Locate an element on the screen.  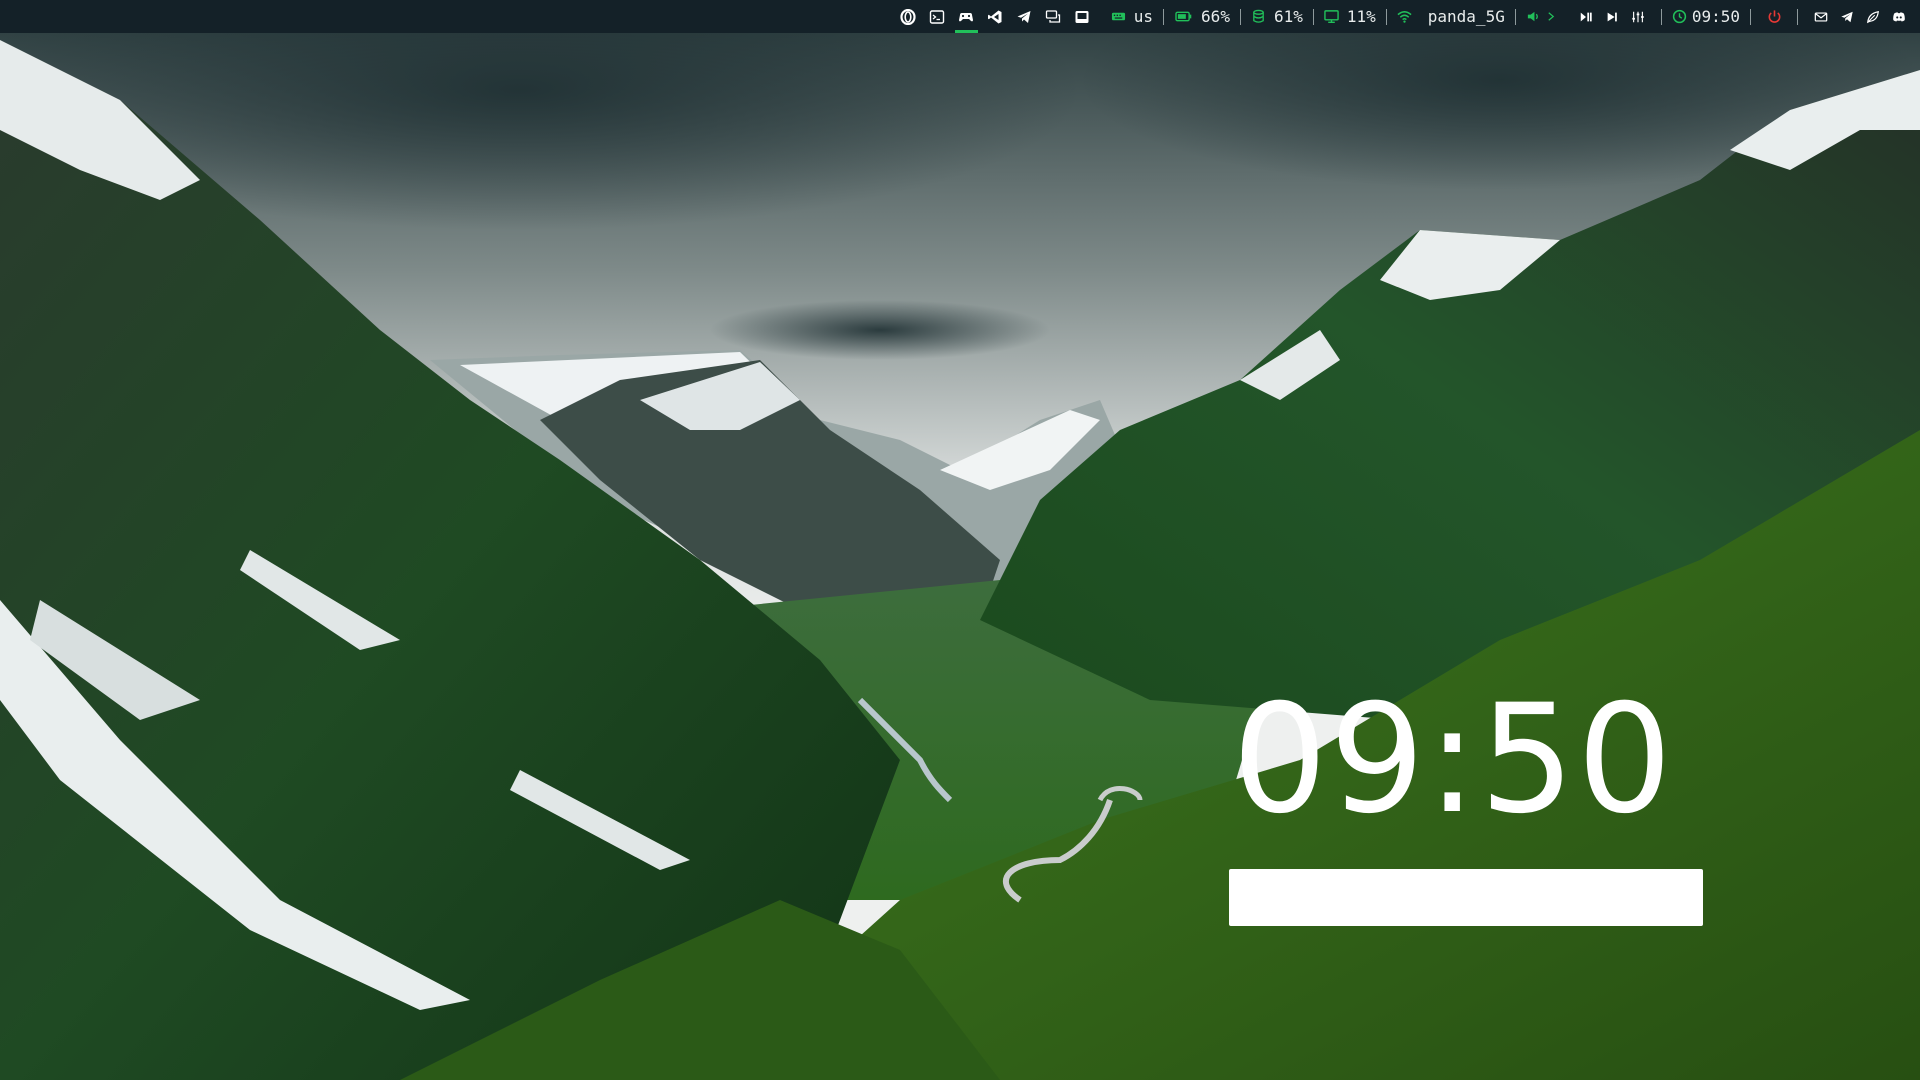
workspace-list is located at coordinates (995, 16).